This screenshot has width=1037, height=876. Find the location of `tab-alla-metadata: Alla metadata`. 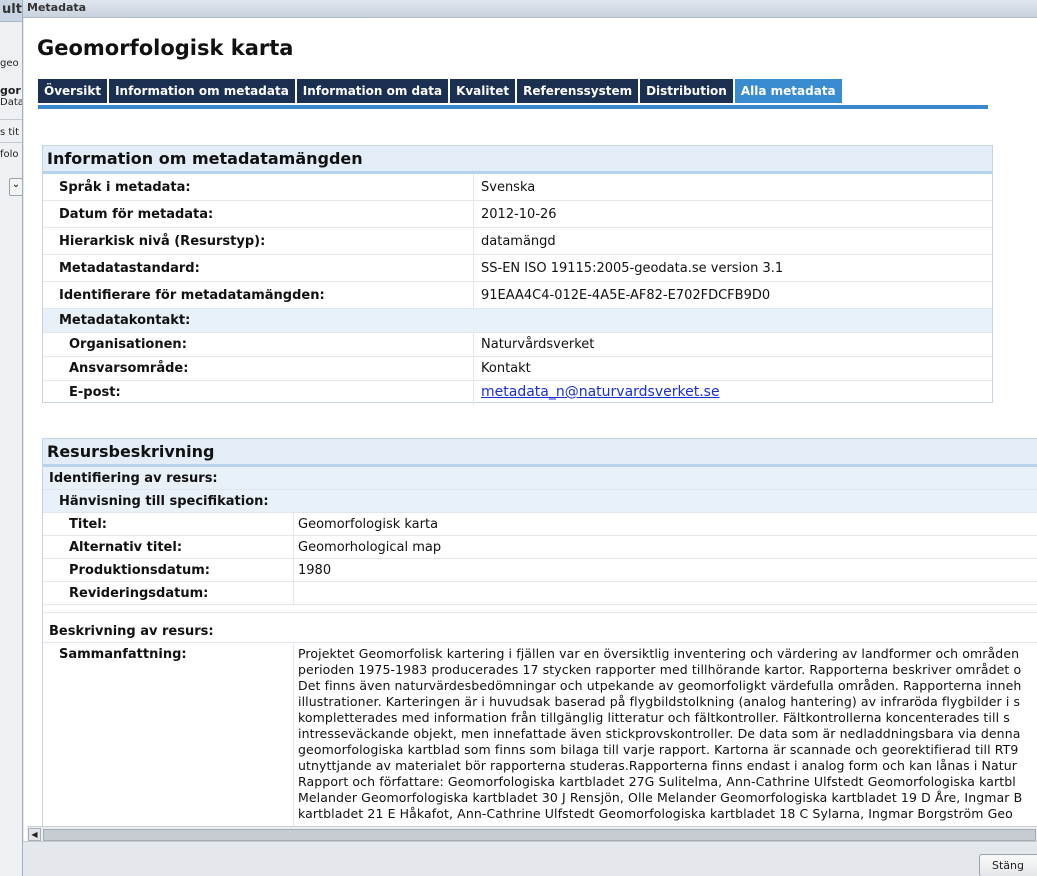

tab-alla-metadata: Alla metadata is located at coordinates (789, 91).